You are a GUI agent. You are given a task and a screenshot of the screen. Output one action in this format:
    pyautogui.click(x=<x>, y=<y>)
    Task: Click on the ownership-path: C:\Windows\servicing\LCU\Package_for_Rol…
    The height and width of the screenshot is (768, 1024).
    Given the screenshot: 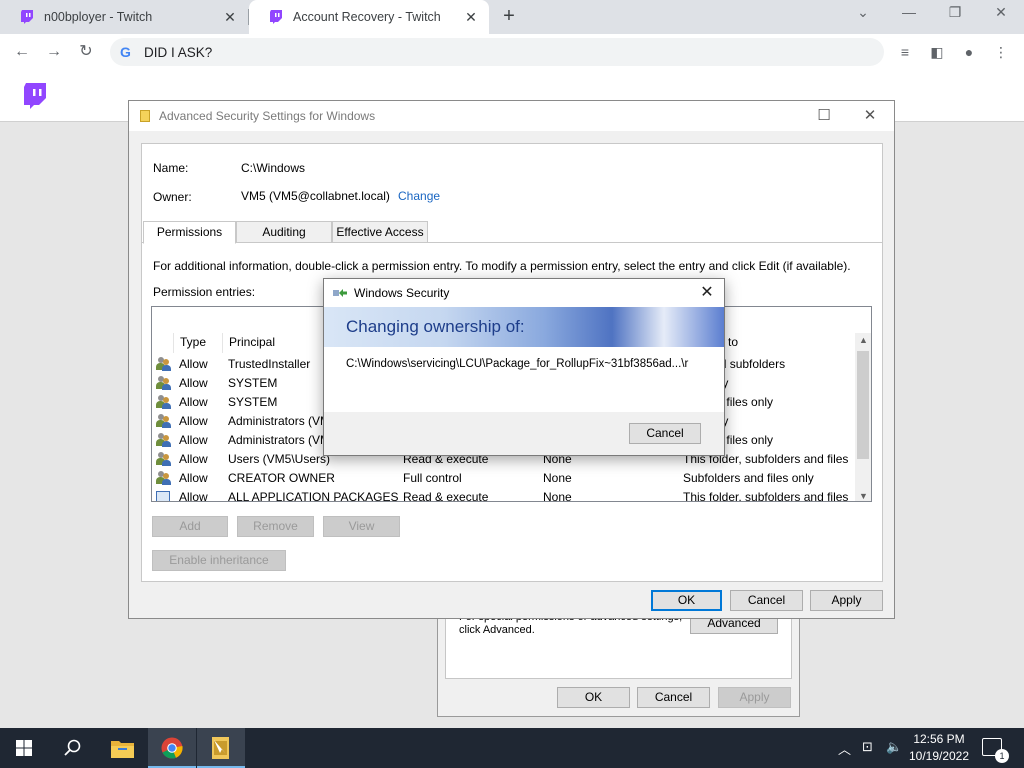 What is the action you would take?
    pyautogui.click(x=517, y=364)
    